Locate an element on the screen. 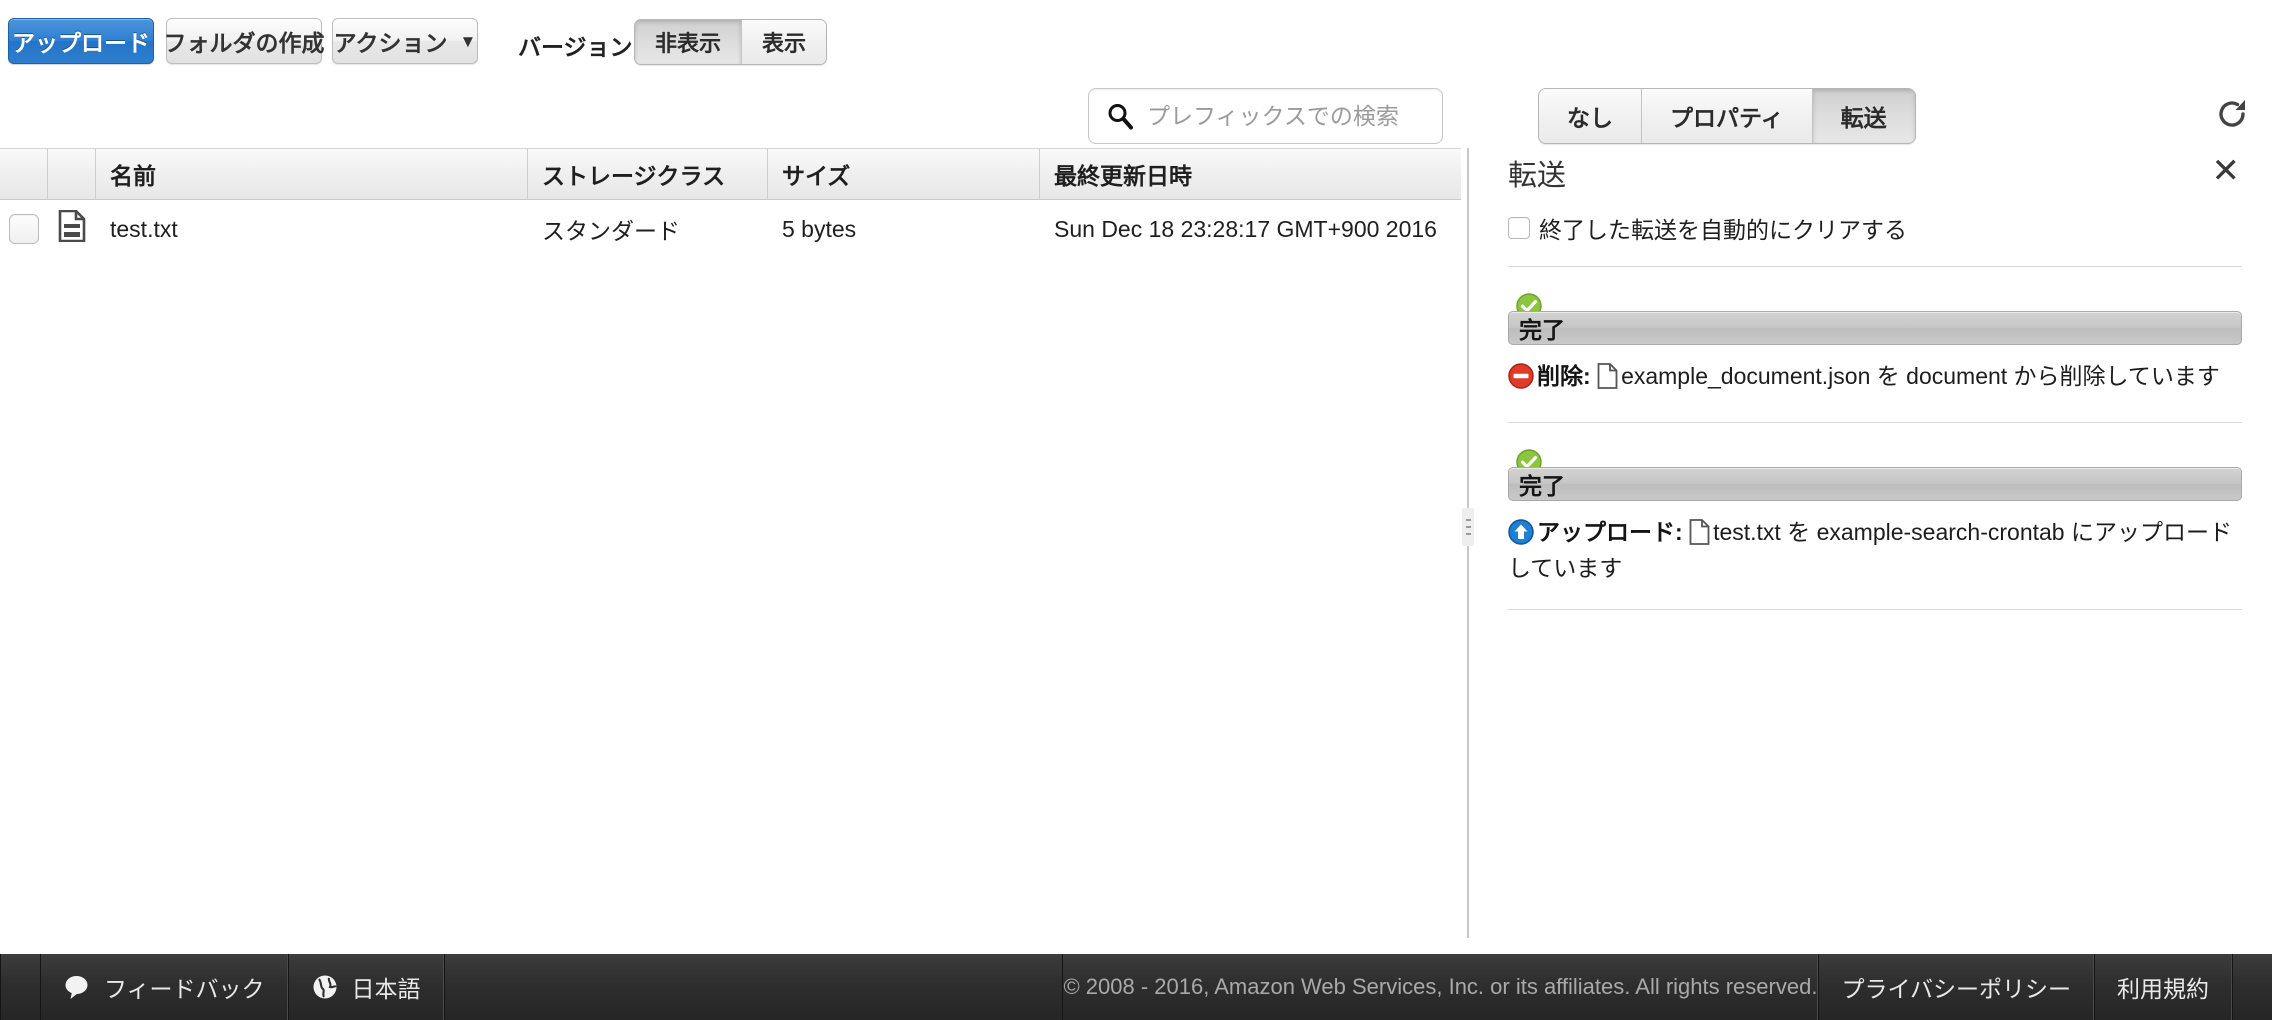 The height and width of the screenshot is (1020, 2272). chevron-down-icon: ▼ is located at coordinates (468, 41).